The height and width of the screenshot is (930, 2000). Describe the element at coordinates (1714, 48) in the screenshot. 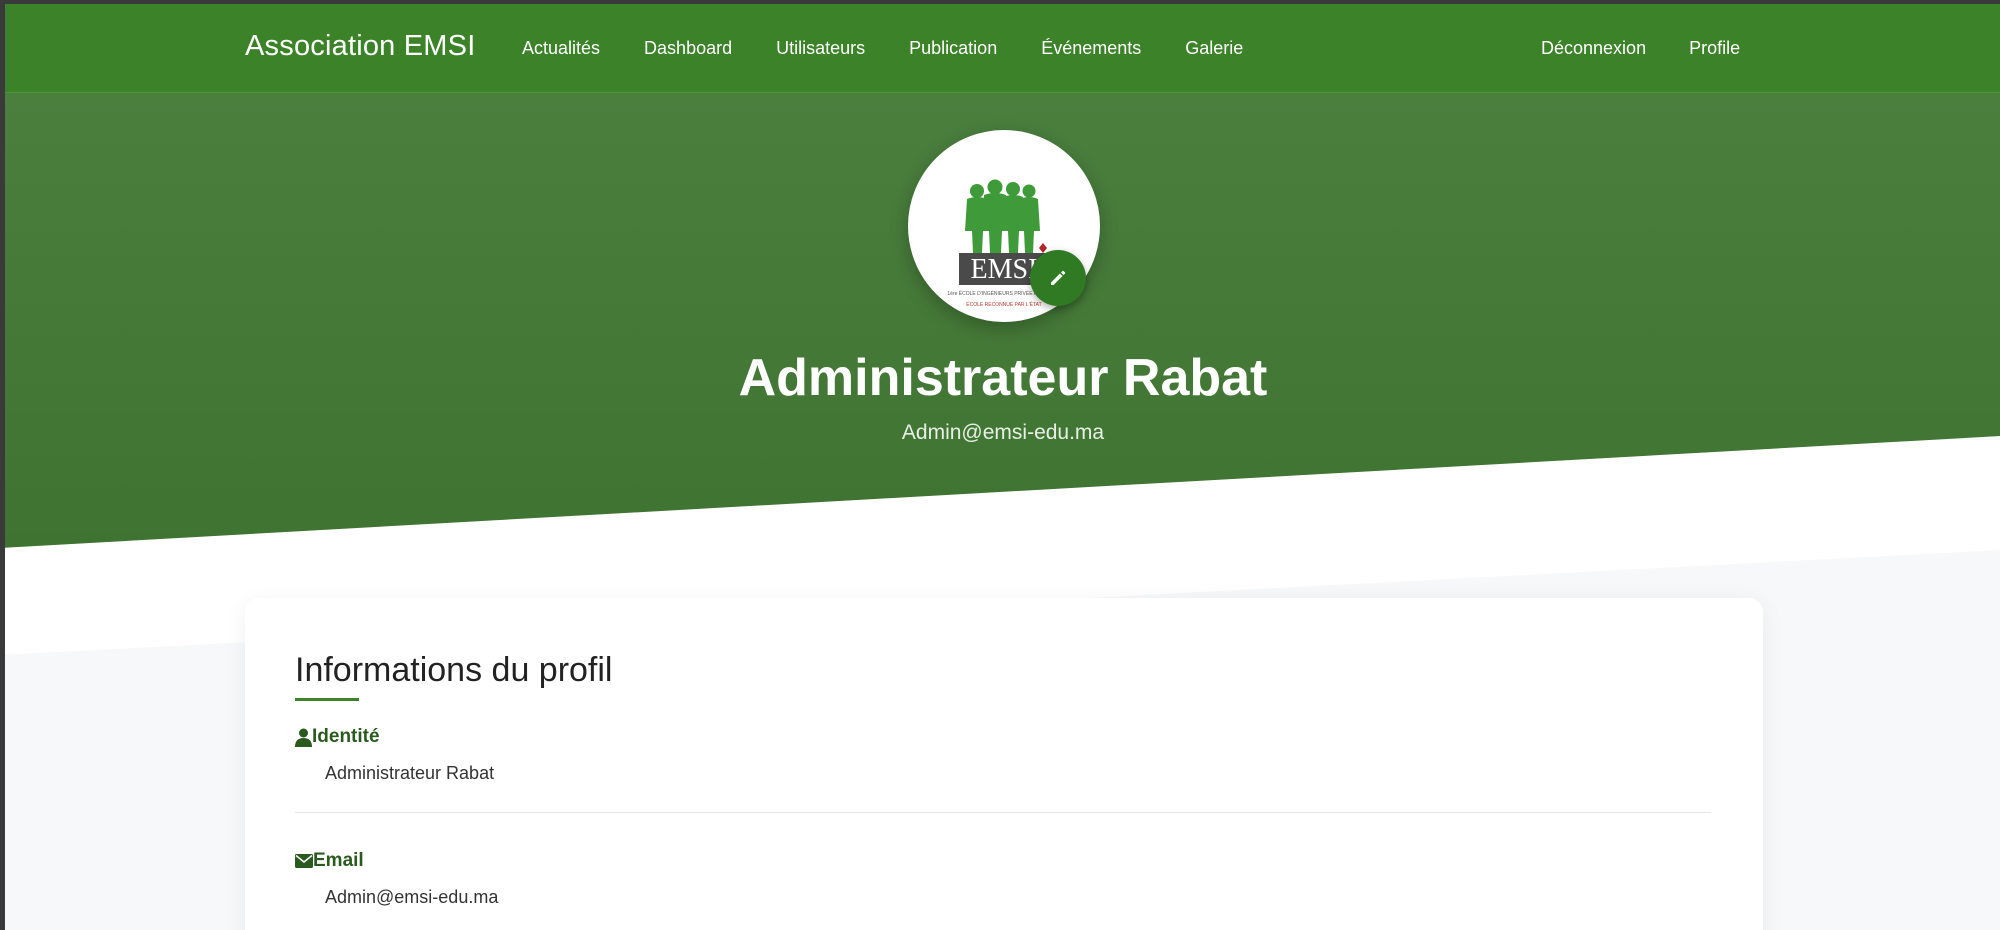

I see `nav-link-profile: Profile` at that location.